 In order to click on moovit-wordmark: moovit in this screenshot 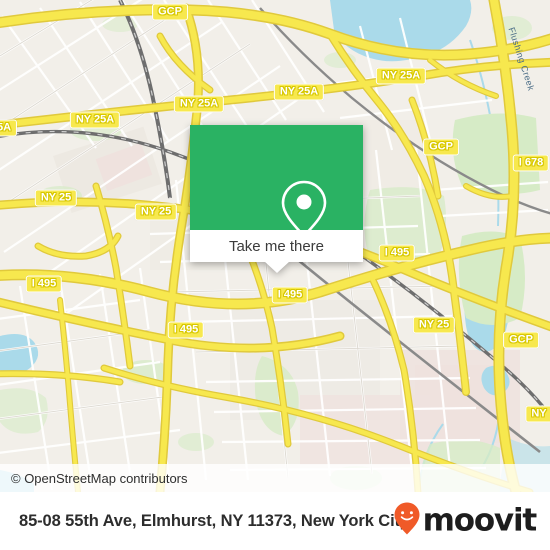, I will do `click(480, 520)`.